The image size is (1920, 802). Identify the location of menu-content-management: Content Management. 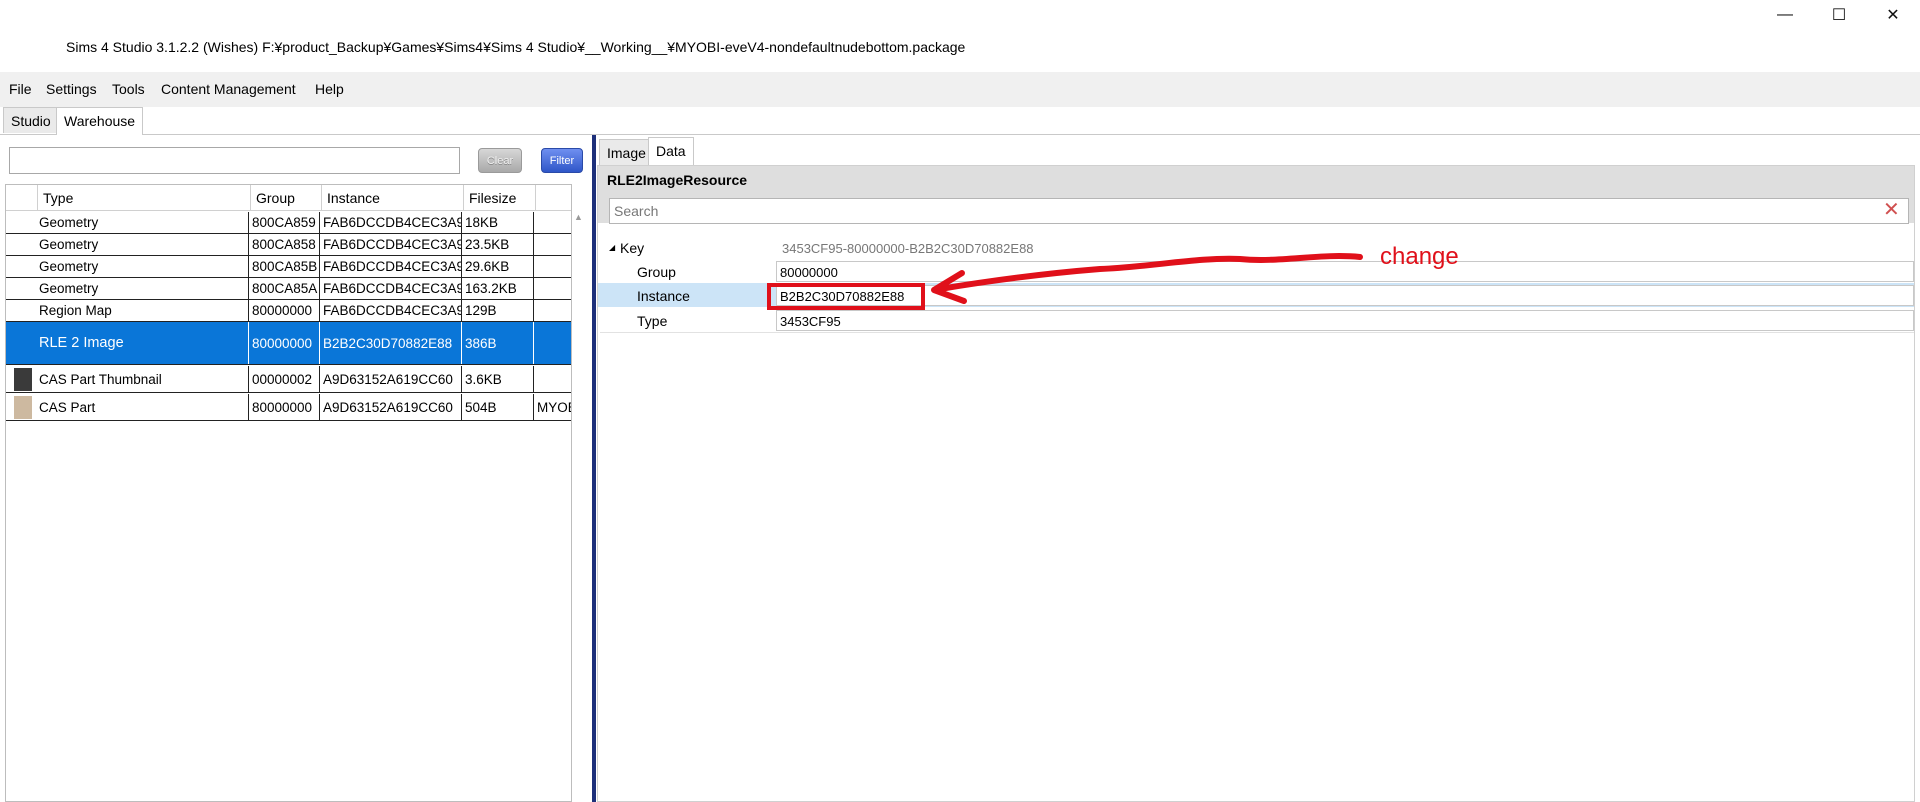
(228, 89).